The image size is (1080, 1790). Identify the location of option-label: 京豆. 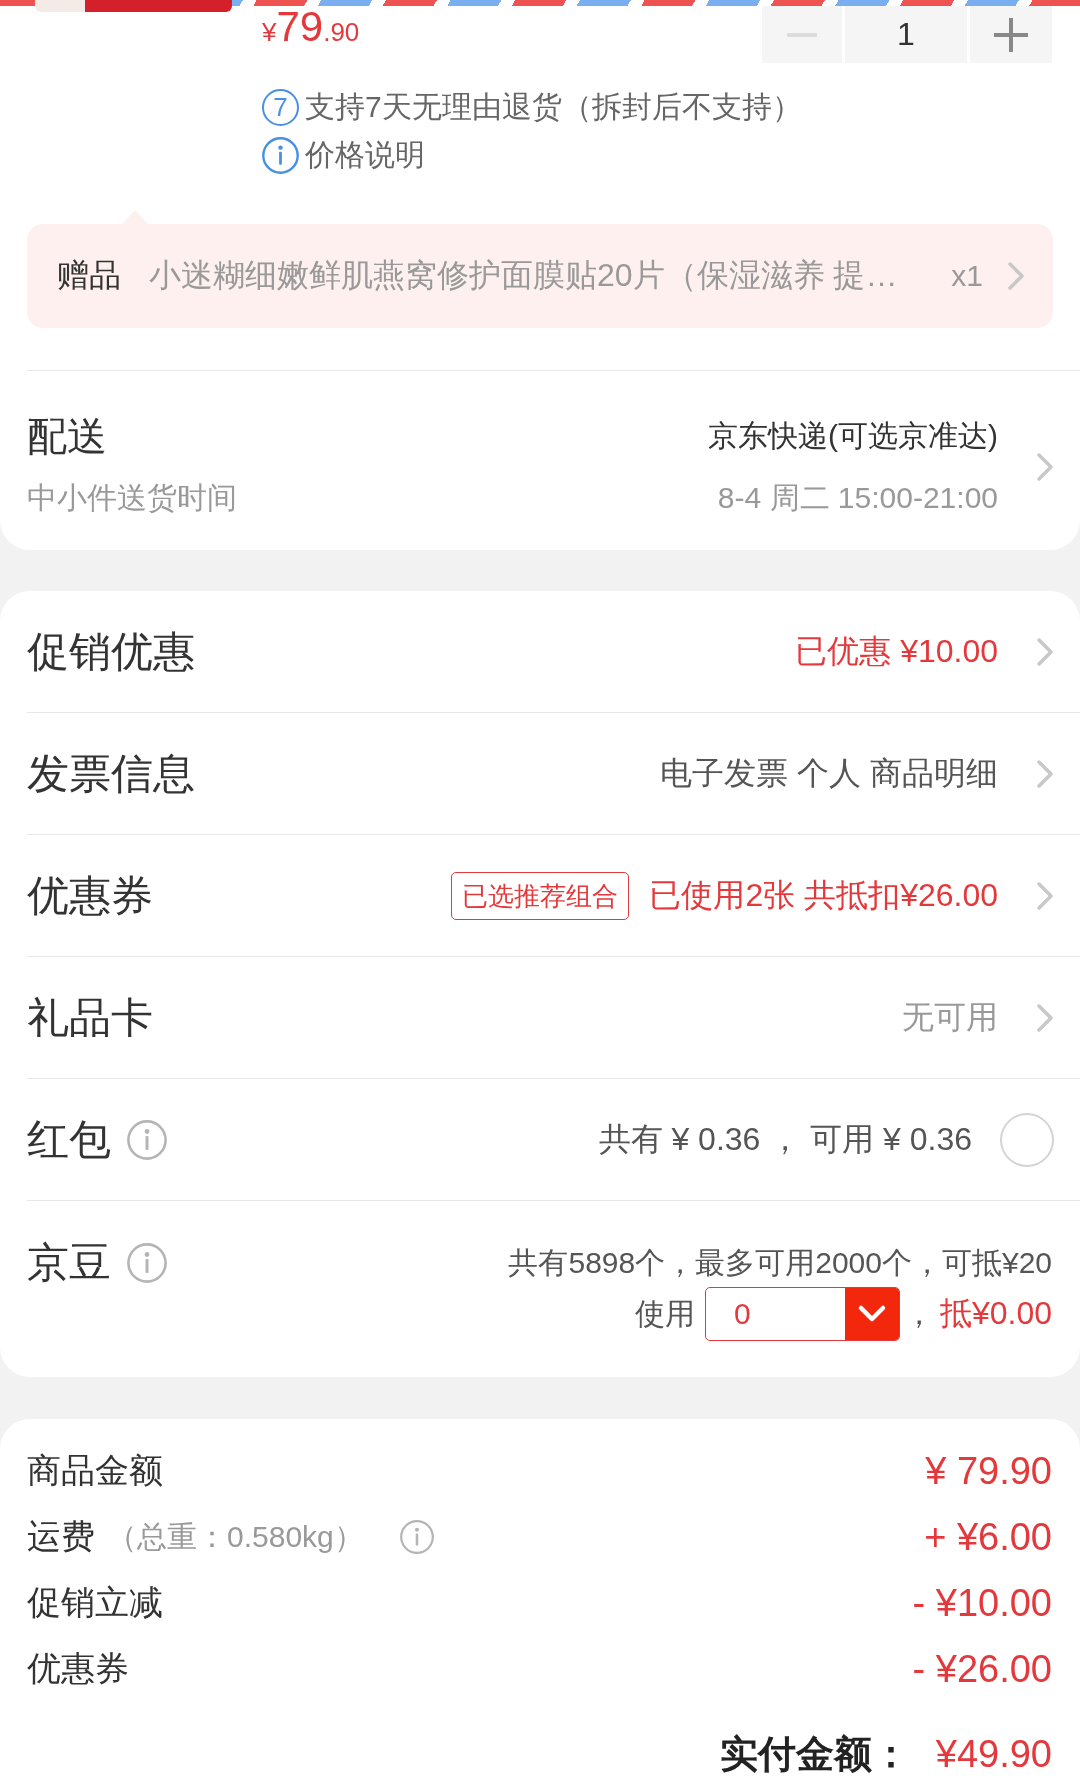
(69, 1263).